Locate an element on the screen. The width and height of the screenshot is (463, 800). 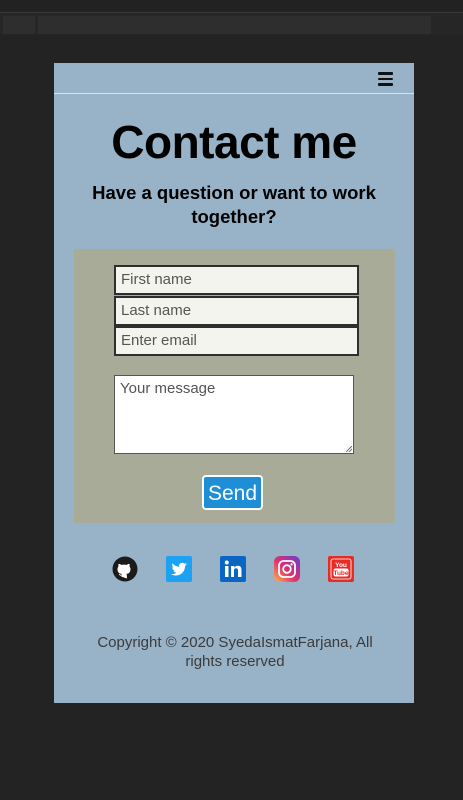
social-links: You Tube is located at coordinates (237, 569).